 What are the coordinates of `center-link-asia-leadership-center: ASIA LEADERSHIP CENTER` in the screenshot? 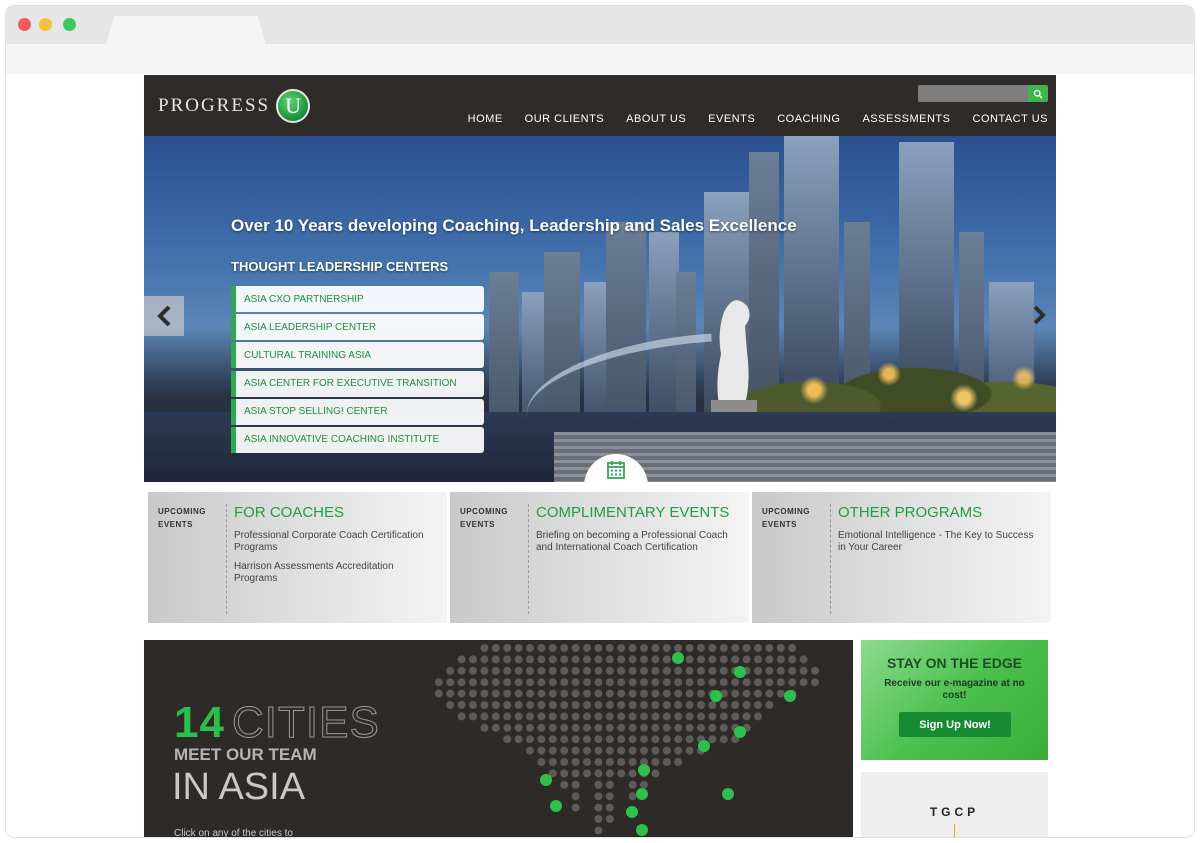 It's located at (357, 327).